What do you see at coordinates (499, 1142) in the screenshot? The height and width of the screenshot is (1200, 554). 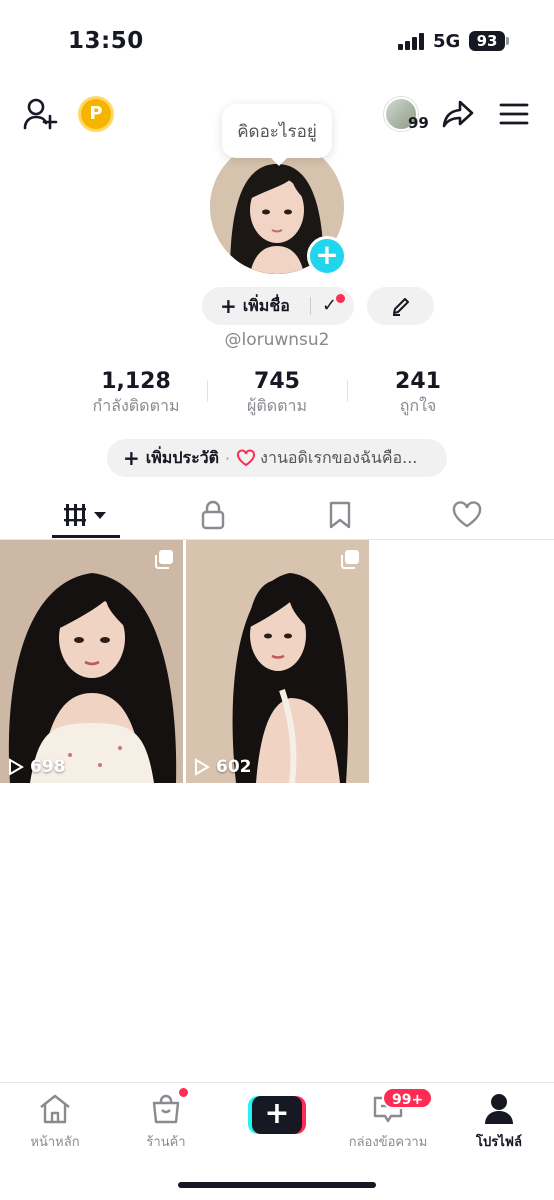 I see `nav-profile-label: โปรไฟล์` at bounding box center [499, 1142].